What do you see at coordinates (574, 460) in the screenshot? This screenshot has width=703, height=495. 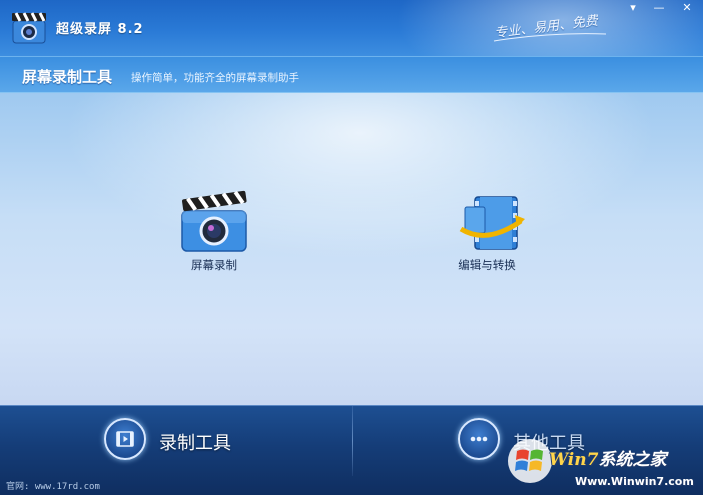 I see `watermark-title-prefix: Win7` at bounding box center [574, 460].